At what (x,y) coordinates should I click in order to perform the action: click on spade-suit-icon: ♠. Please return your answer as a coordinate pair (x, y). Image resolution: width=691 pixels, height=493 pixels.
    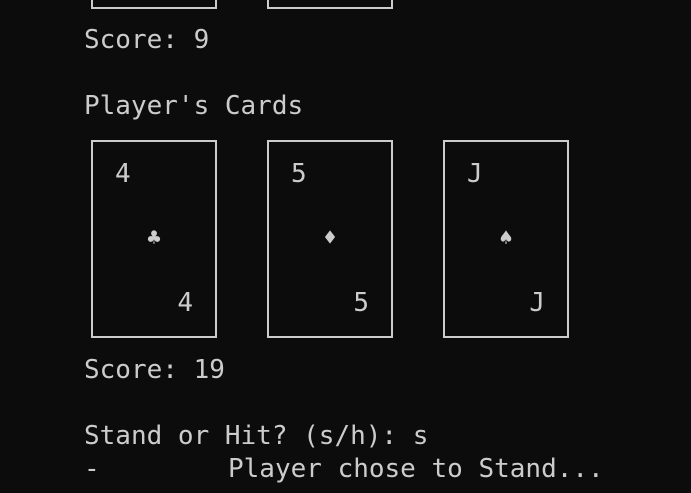
    Looking at the image, I should click on (506, 238).